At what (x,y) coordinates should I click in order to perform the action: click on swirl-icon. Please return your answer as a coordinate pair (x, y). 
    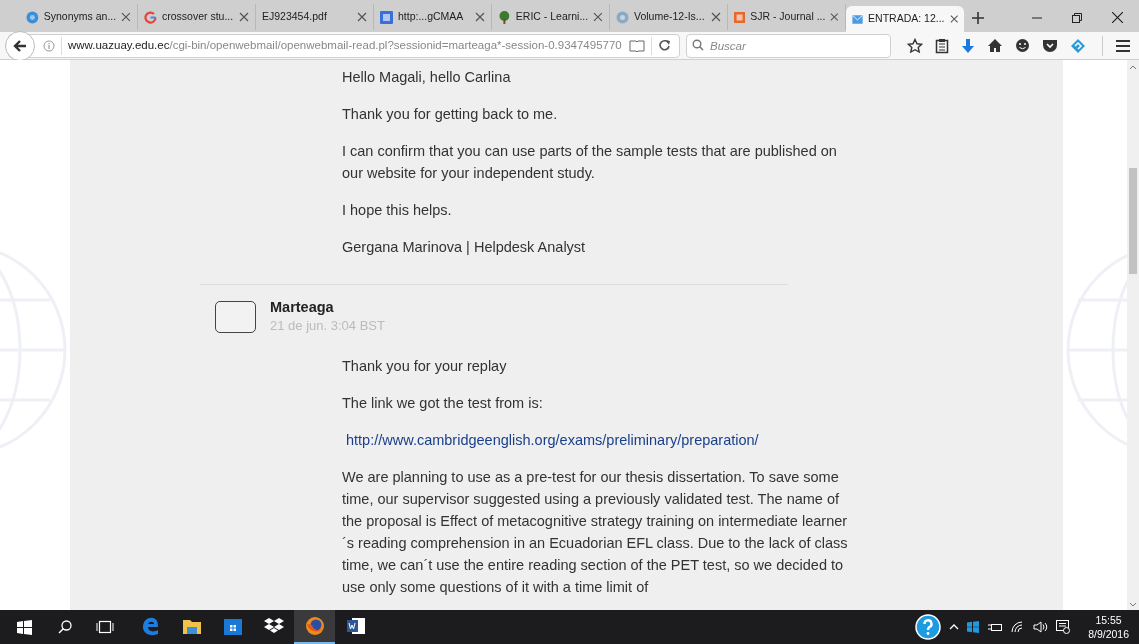
    Looking at the image, I should click on (1078, 45).